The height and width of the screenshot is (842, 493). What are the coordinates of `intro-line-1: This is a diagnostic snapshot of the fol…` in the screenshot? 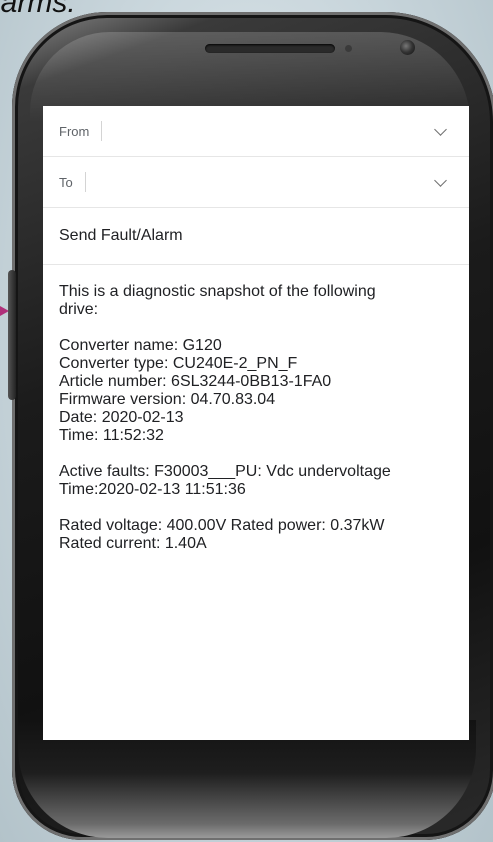 It's located at (217, 291).